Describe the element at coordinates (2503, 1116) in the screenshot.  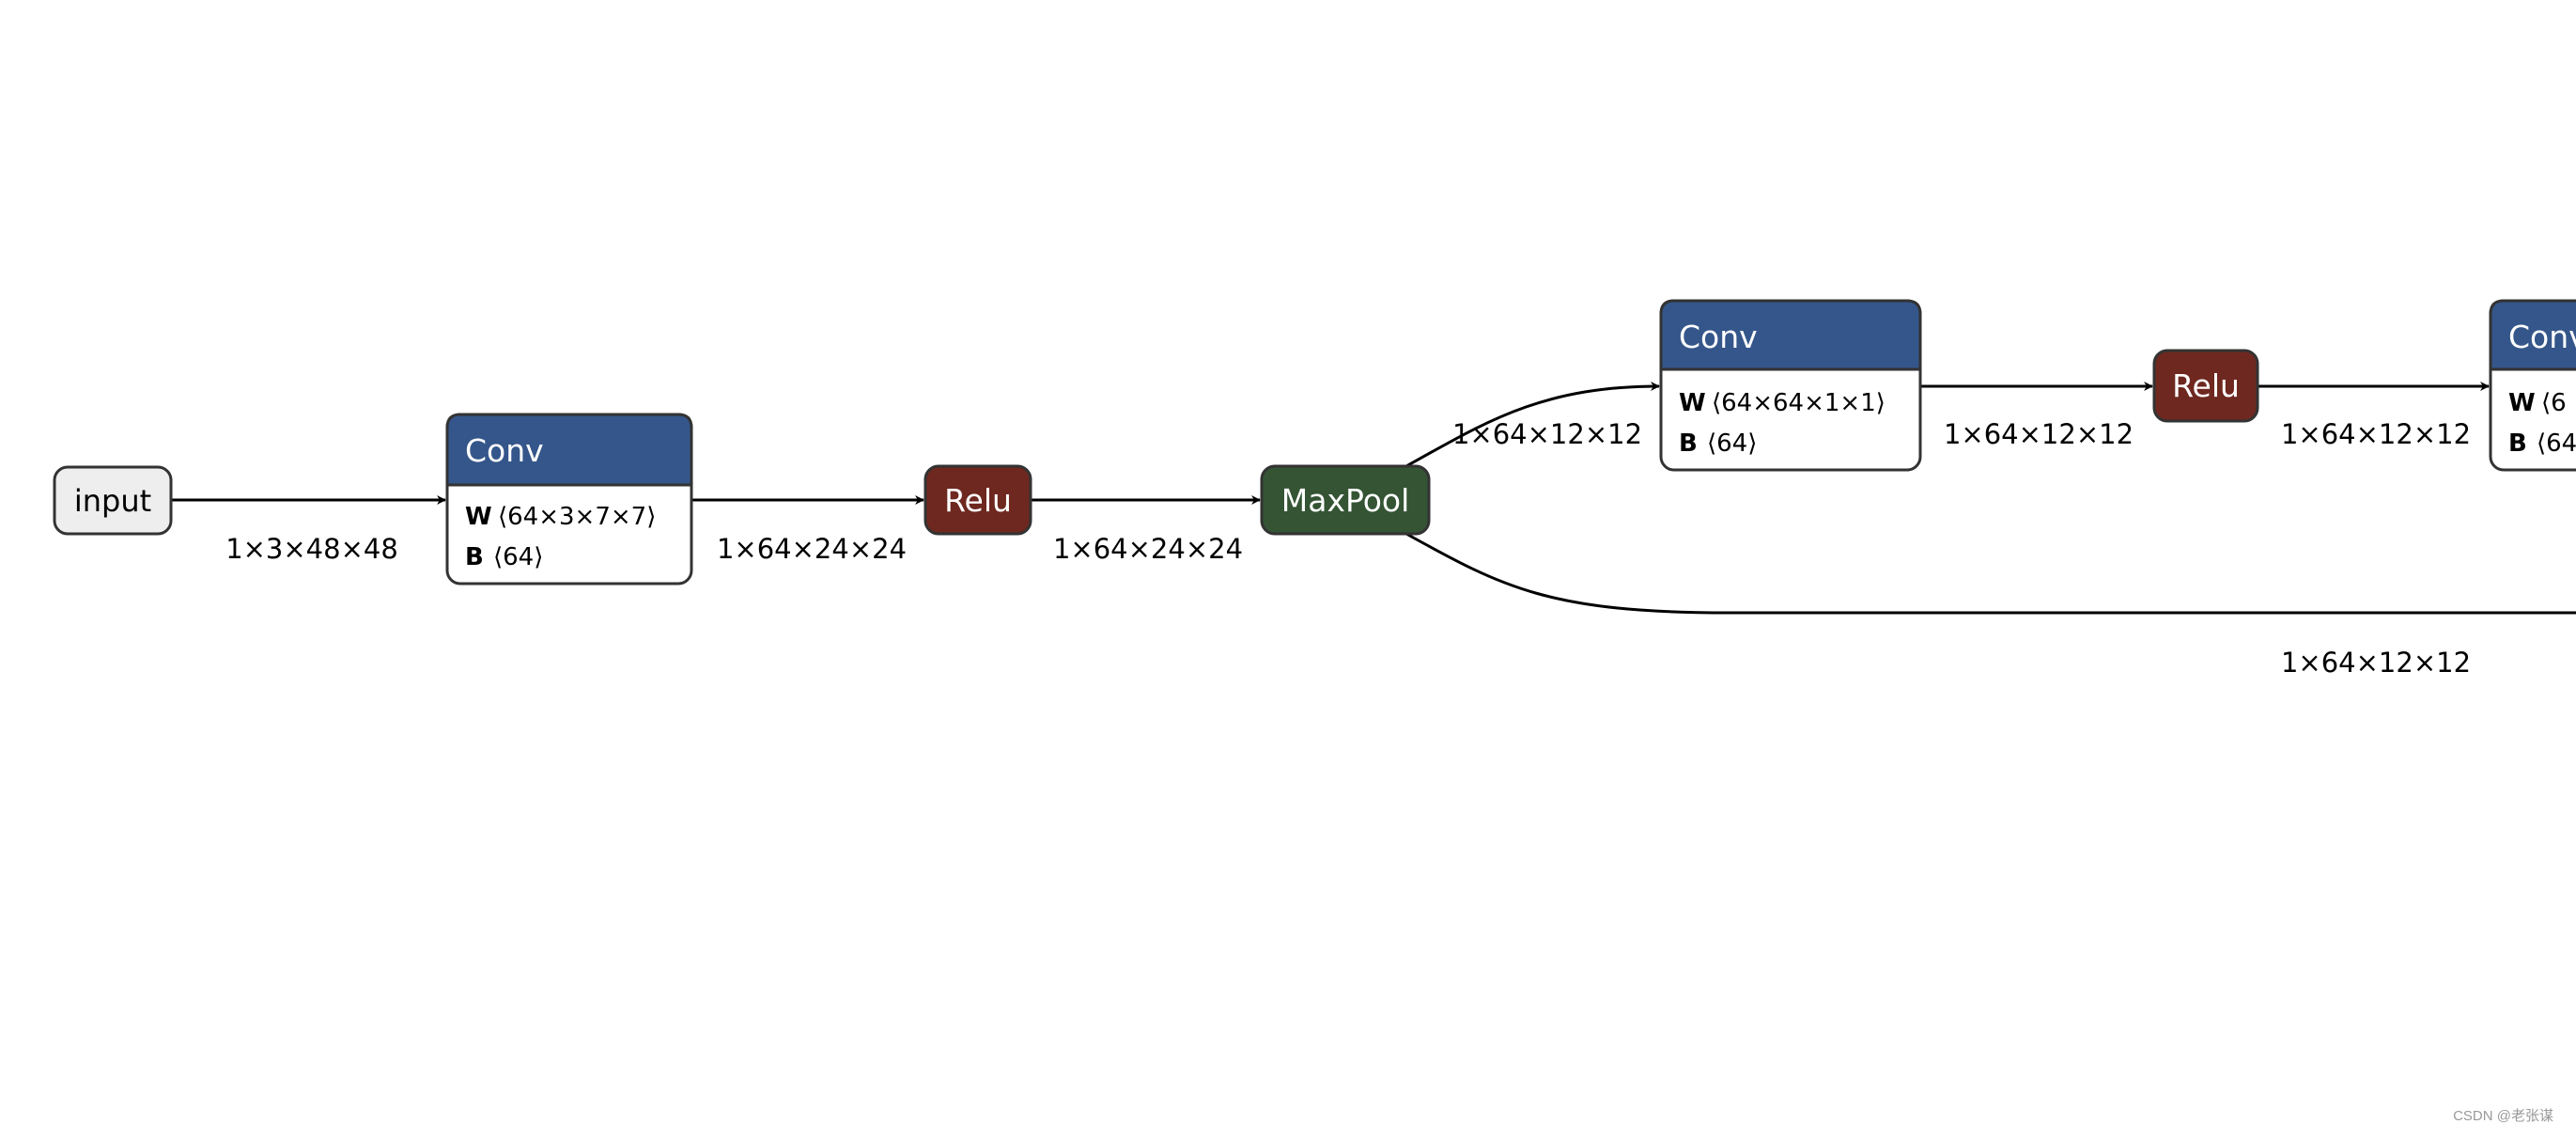
I see `watermark: CSDN @老张谋` at that location.